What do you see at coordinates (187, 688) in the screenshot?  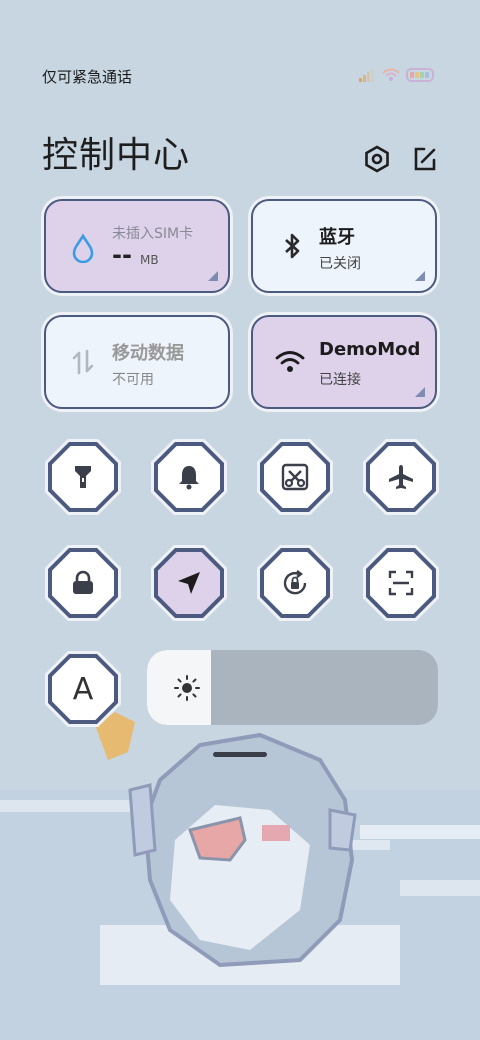 I see `brightness-sun-icon` at bounding box center [187, 688].